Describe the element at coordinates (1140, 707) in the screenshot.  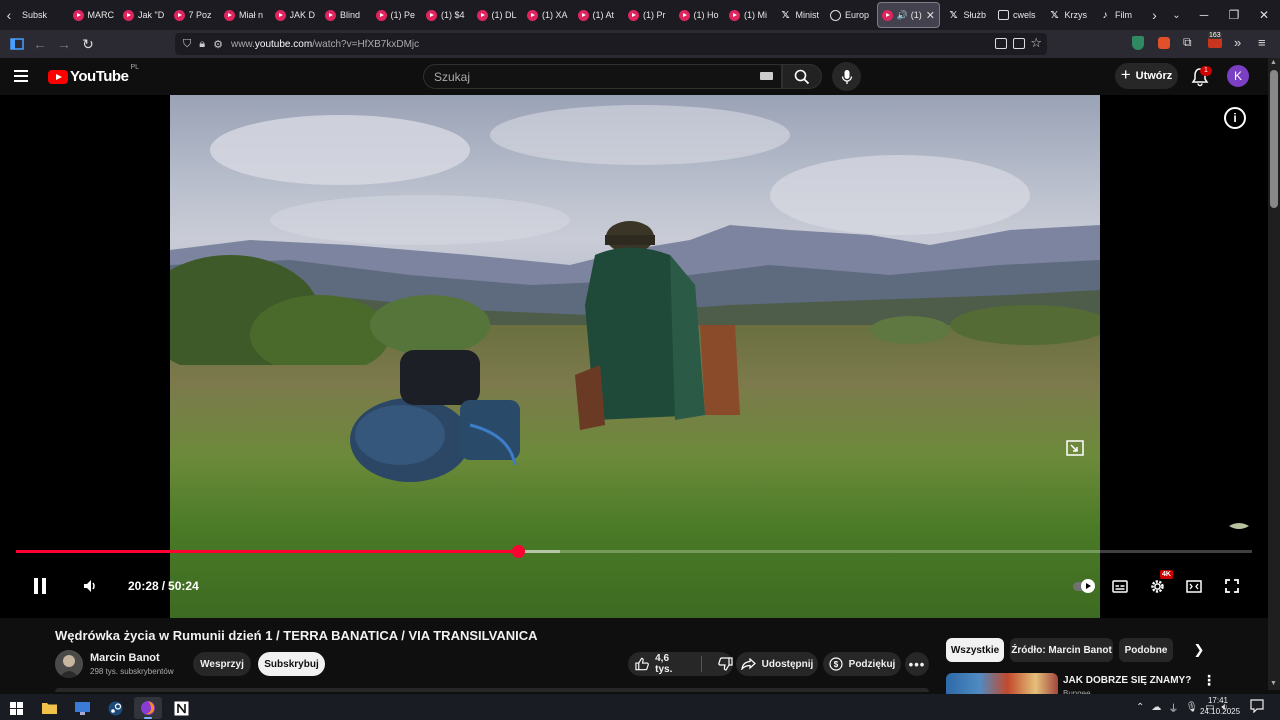
I see `tray-overflow-chevron-up-icon: ⌃` at that location.